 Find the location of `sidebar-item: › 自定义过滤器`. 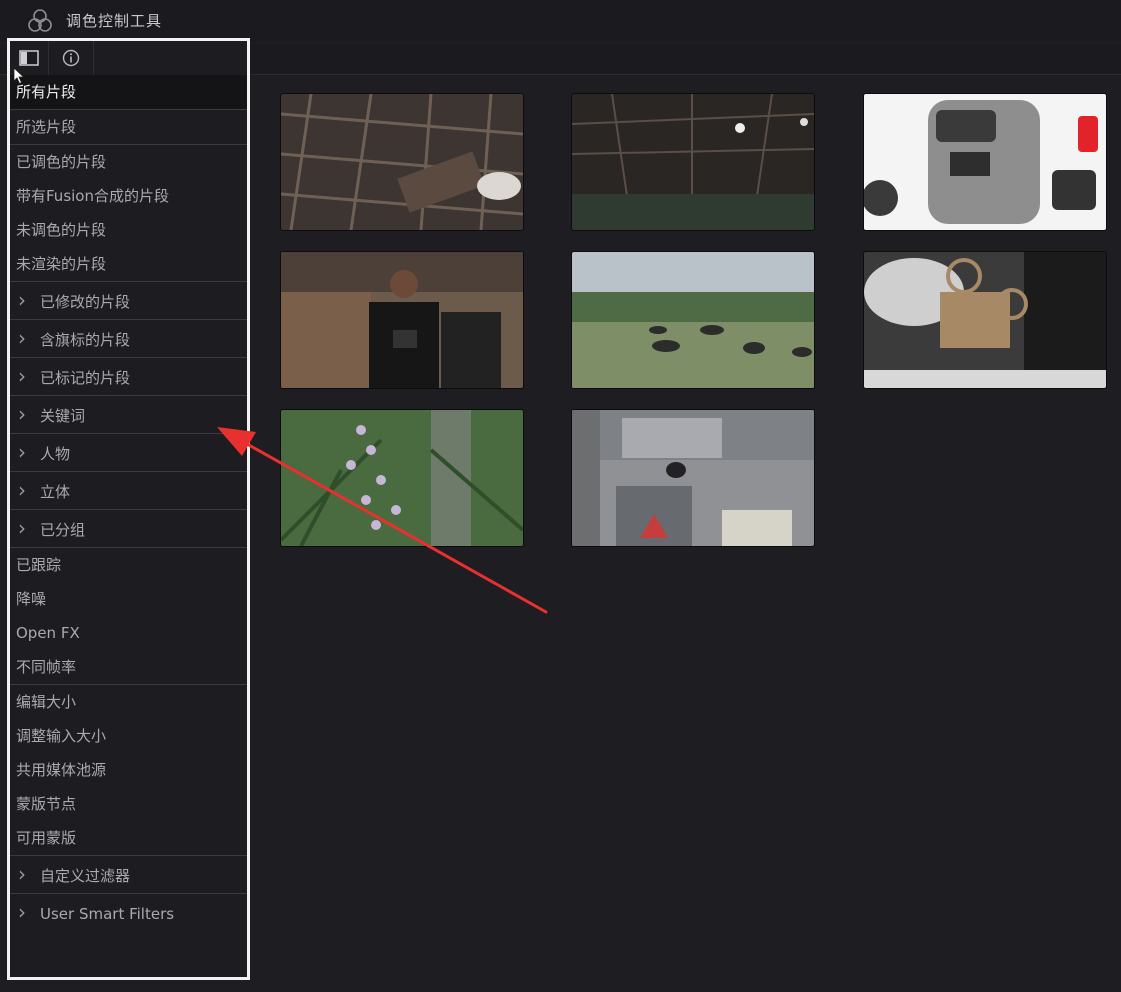

sidebar-item: › 自定义过滤器 is located at coordinates (128, 874).